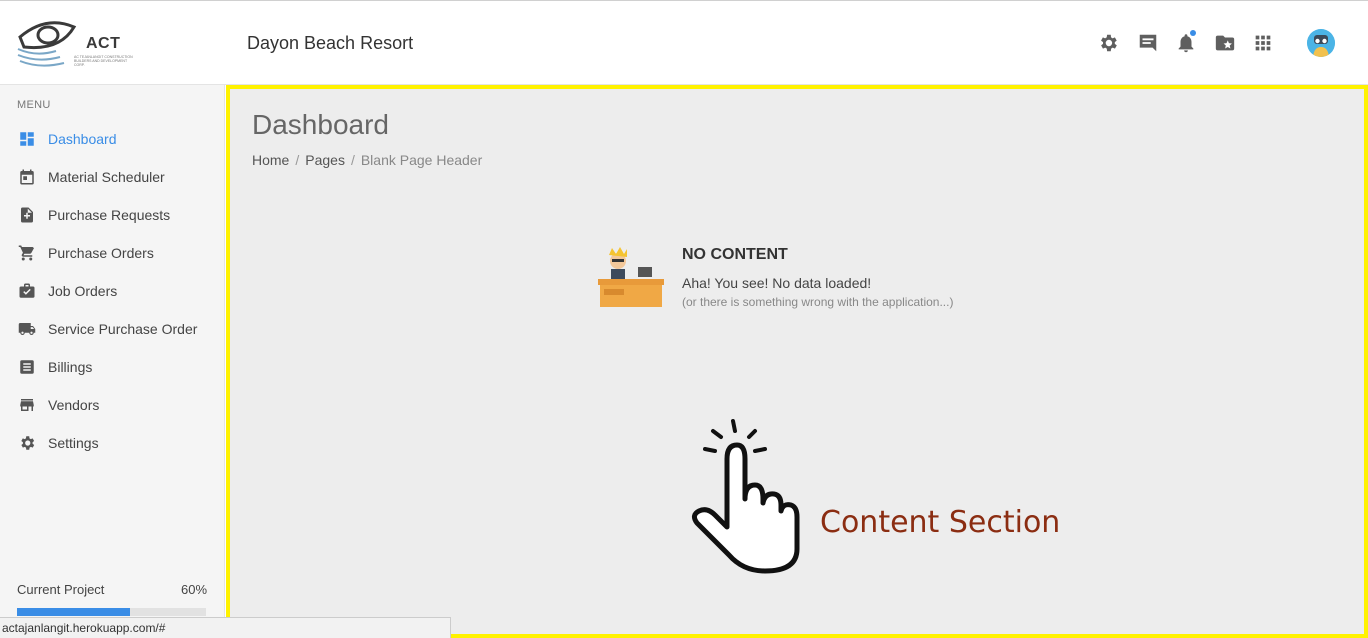 The image size is (1368, 638). Describe the element at coordinates (270, 160) in the screenshot. I see `breadcrumb-home: Home` at that location.